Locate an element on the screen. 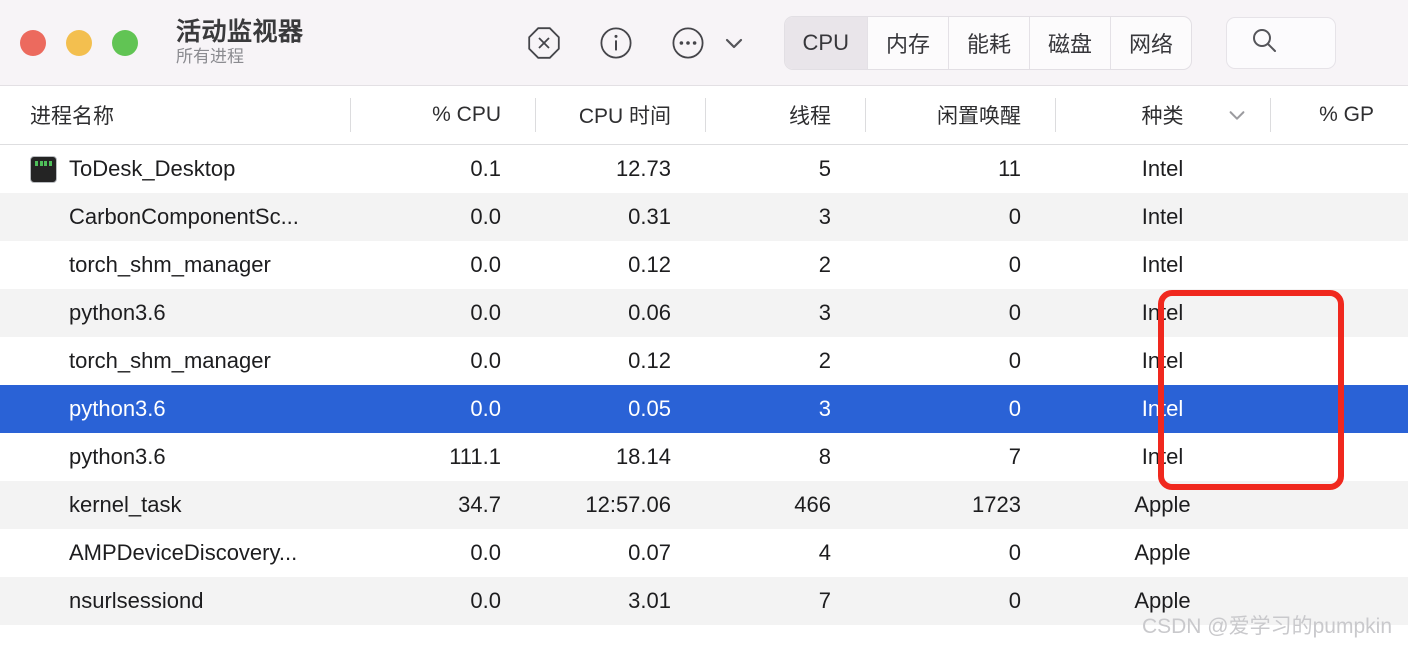  cell-threads: 466 is located at coordinates (812, 504).